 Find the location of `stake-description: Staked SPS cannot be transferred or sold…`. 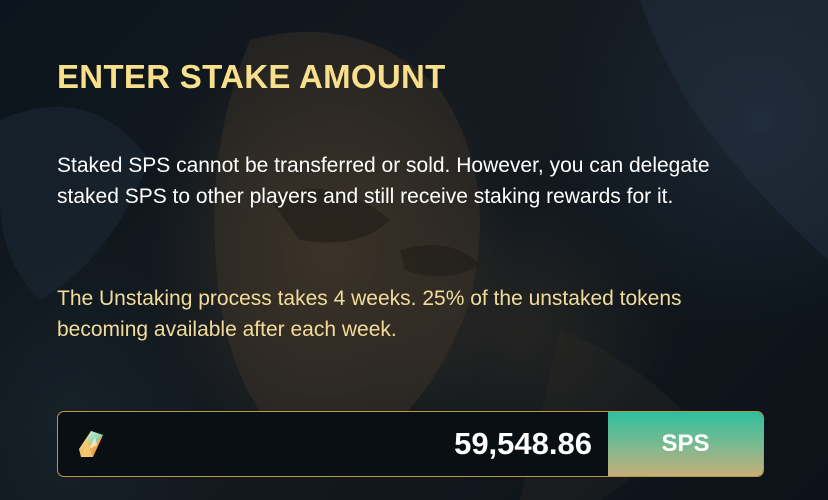

stake-description: Staked SPS cannot be transferred or sold… is located at coordinates (383, 181).